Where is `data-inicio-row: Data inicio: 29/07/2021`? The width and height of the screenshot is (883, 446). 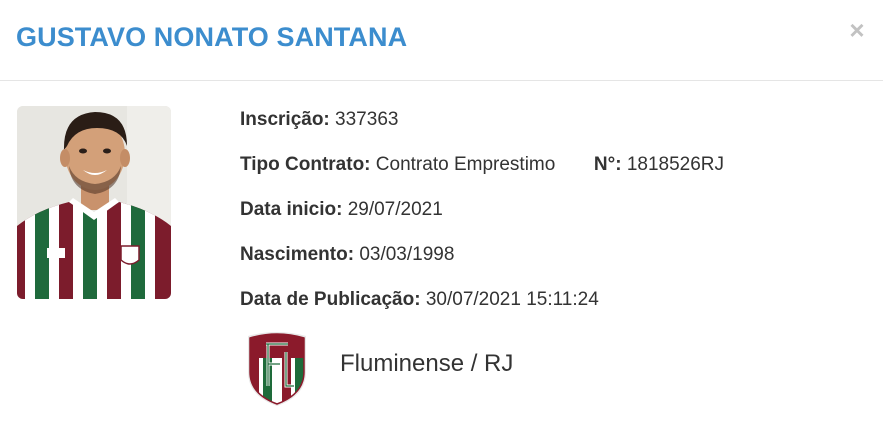 data-inicio-row: Data inicio: 29/07/2021 is located at coordinates (482, 220).